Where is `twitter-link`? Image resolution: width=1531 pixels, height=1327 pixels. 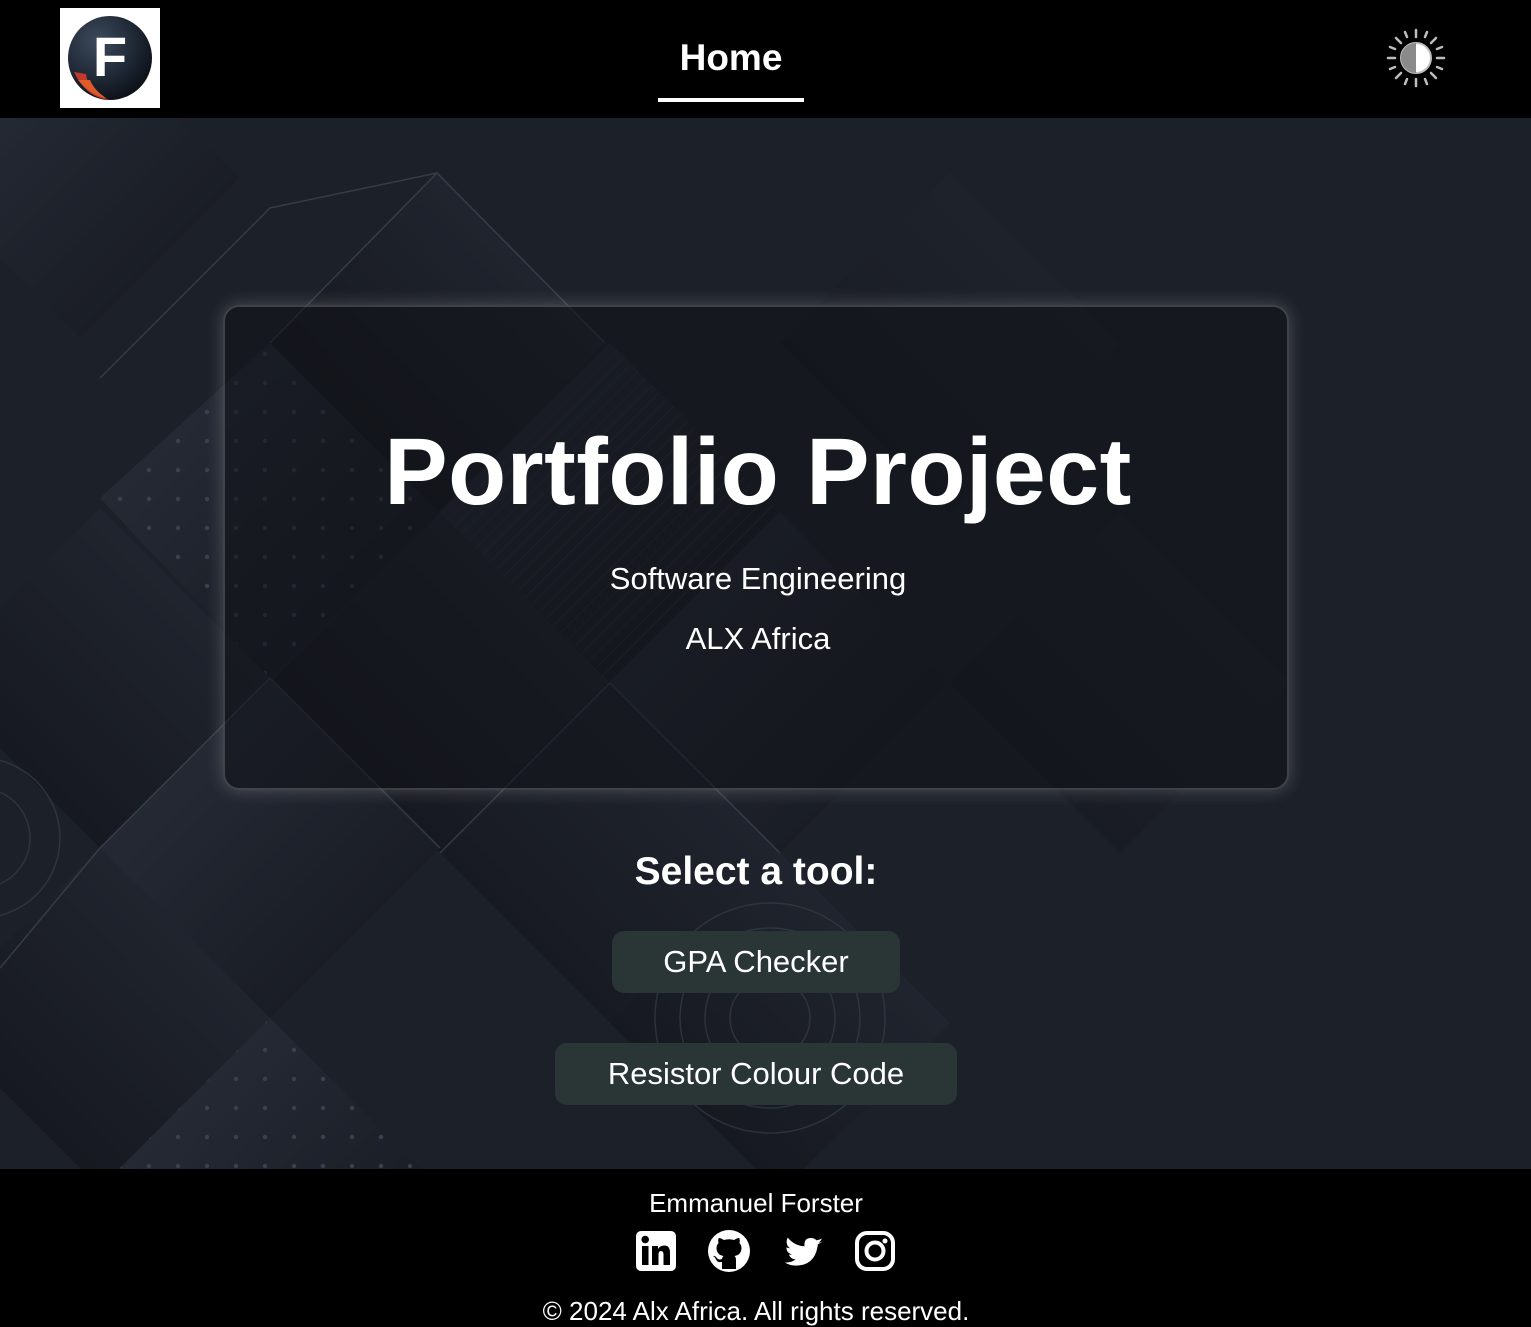 twitter-link is located at coordinates (801, 1251).